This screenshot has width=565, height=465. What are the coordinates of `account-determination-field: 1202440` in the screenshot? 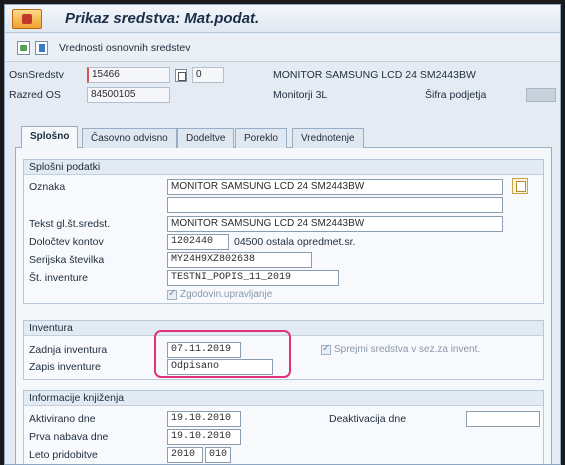 It's located at (198, 242).